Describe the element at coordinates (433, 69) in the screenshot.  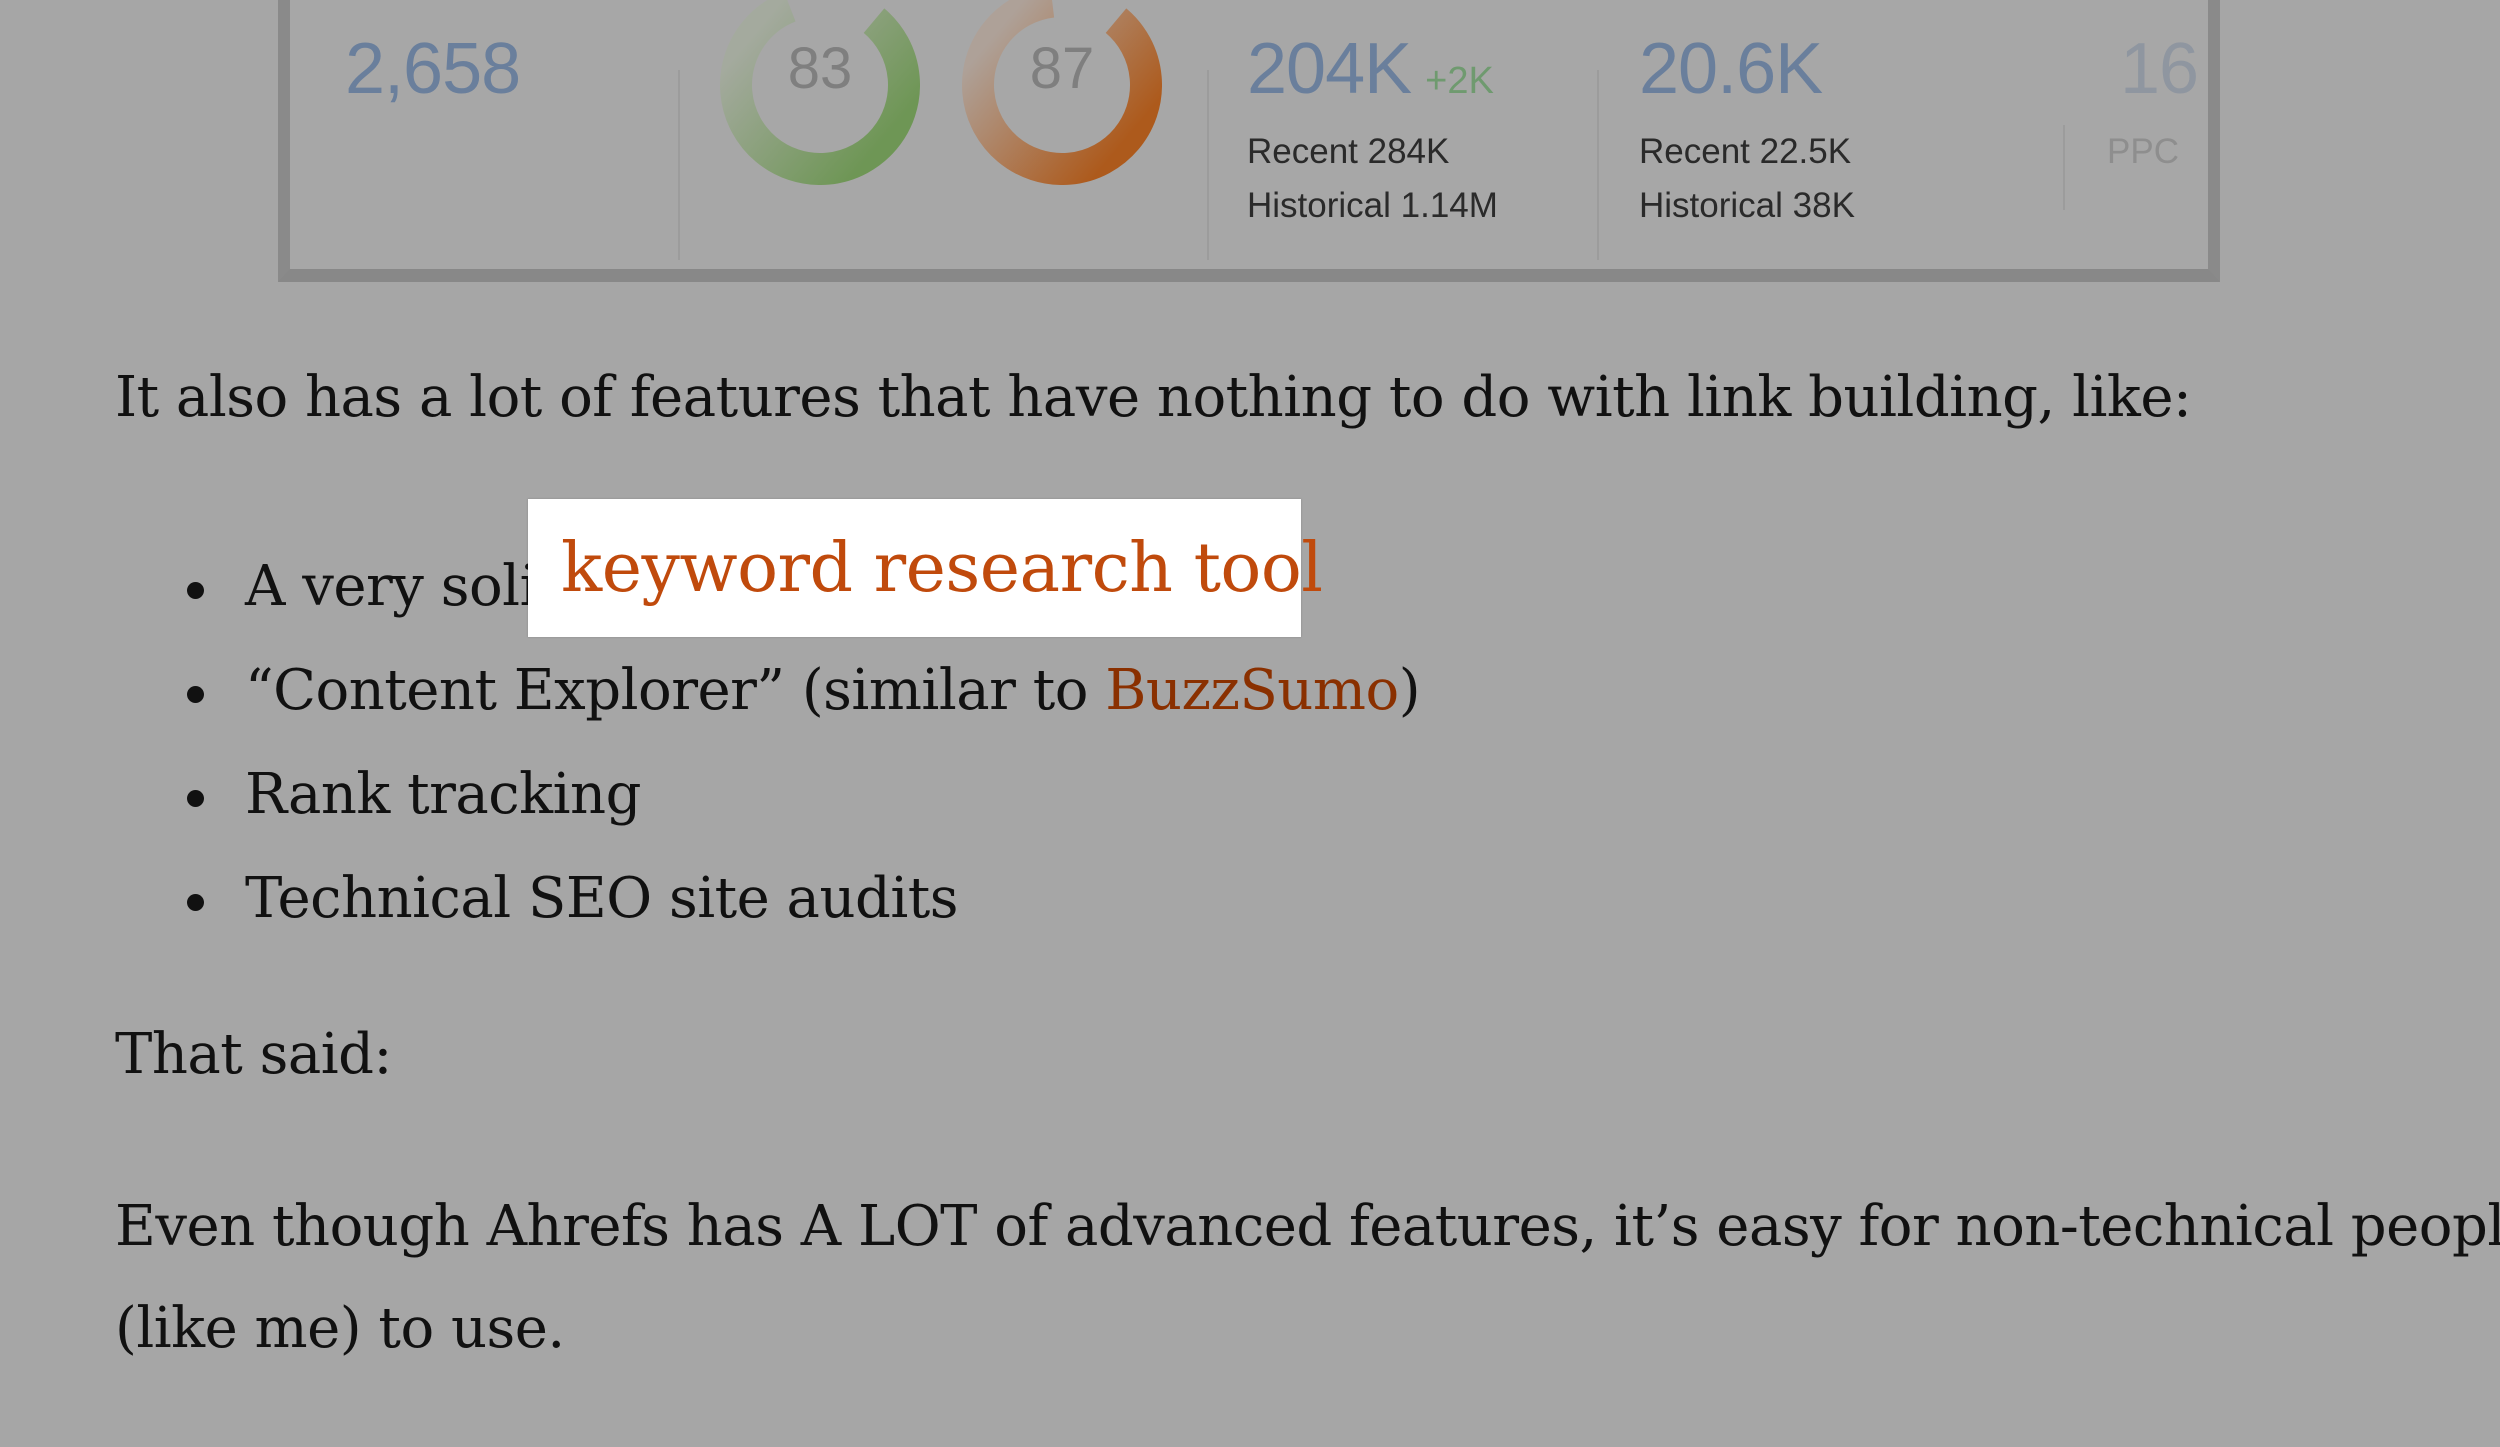
I see `metric-count-value: 2,658` at that location.